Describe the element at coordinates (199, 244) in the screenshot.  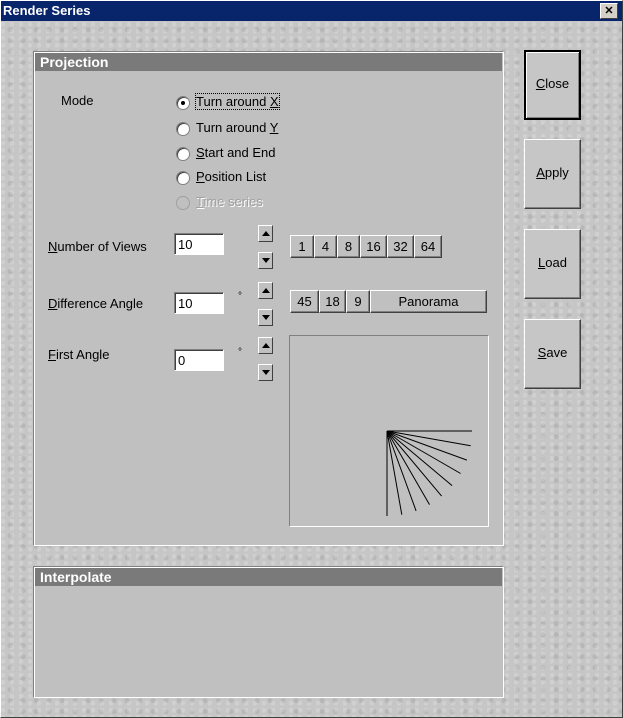
I see `number-of-views-input: 10` at that location.